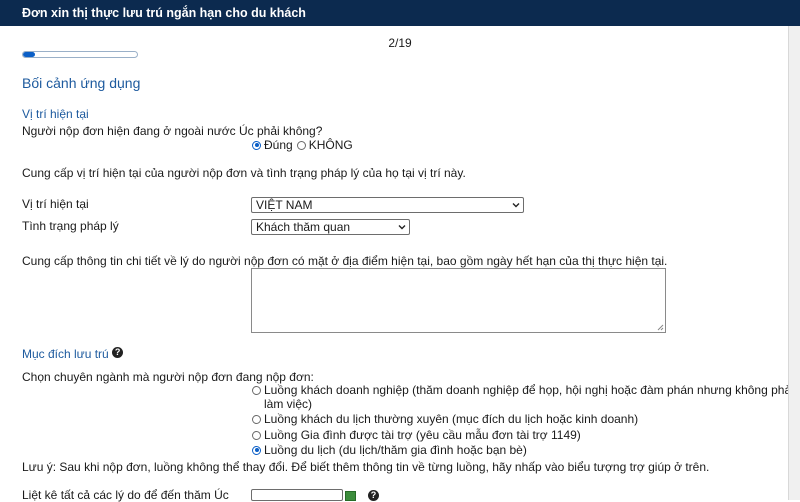  I want to click on legal-status-select: Khách thăm quan, so click(330, 227).